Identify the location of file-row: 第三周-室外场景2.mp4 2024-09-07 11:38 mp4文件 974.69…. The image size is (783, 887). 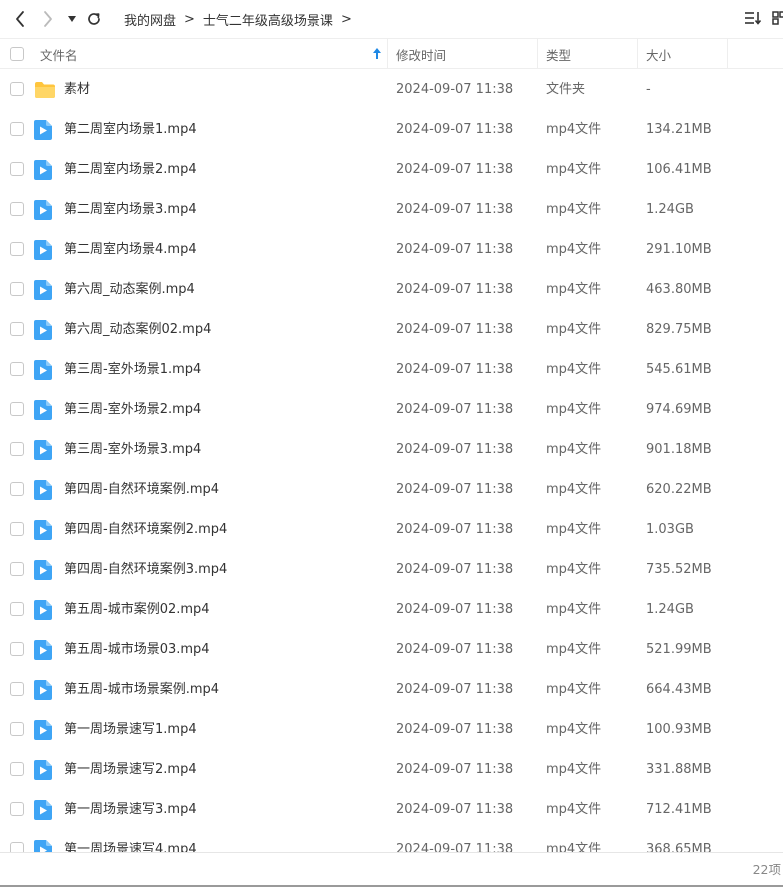
(391, 410).